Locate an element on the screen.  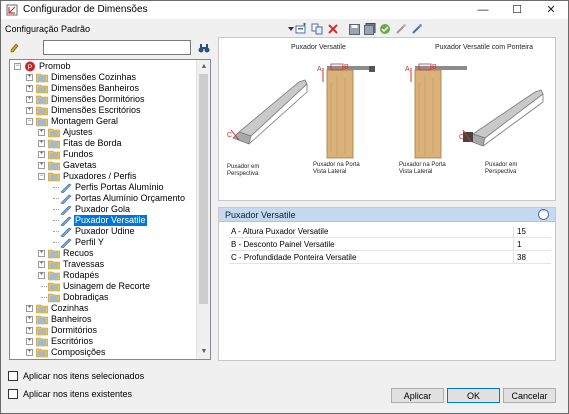
properties-header: Puxador Versatile ˆ is located at coordinates (387, 215).